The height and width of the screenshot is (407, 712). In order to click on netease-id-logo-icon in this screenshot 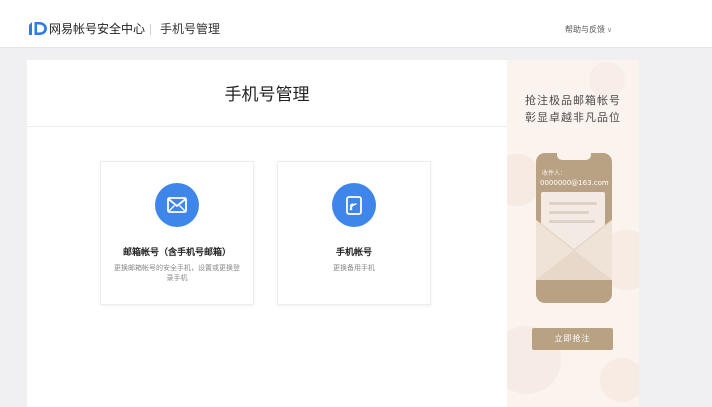, I will do `click(38, 28)`.